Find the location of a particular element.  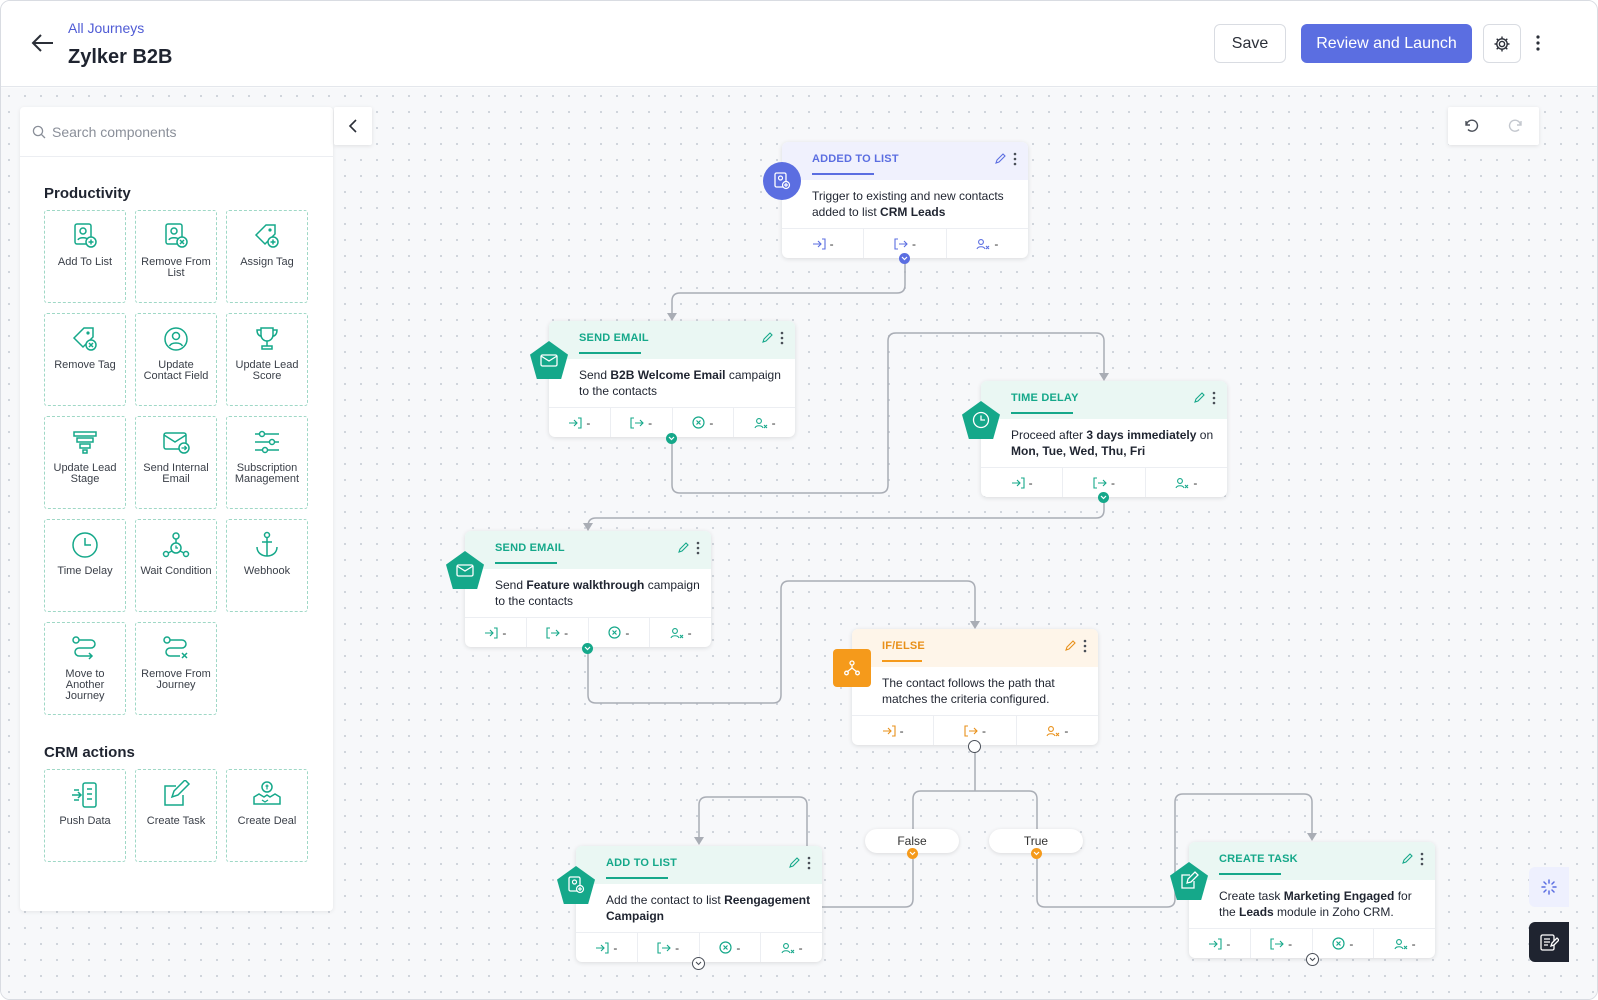

component-label: Move to Another Journey is located at coordinates (85, 685).